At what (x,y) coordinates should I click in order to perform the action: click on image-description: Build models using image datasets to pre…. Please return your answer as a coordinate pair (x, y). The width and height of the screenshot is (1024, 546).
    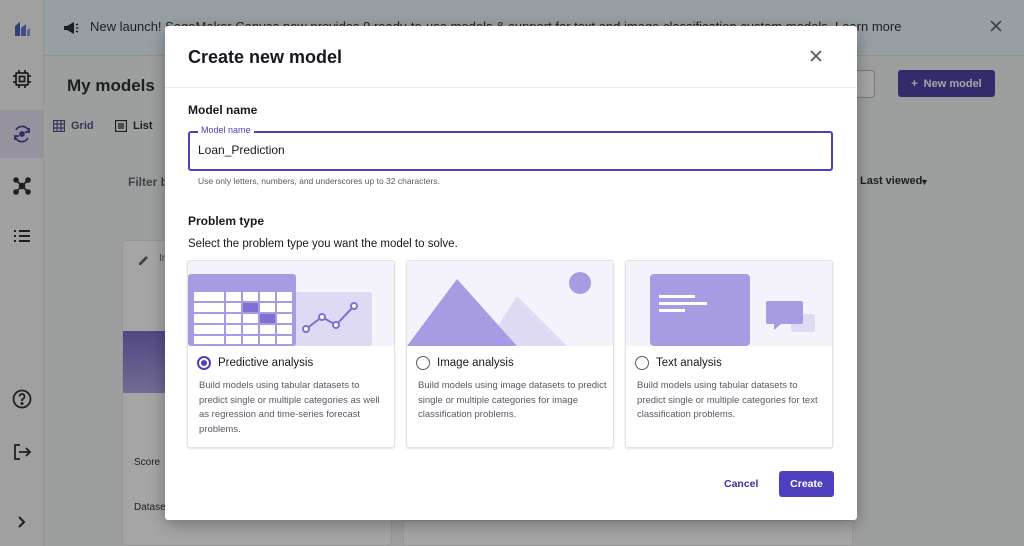
    Looking at the image, I should click on (512, 400).